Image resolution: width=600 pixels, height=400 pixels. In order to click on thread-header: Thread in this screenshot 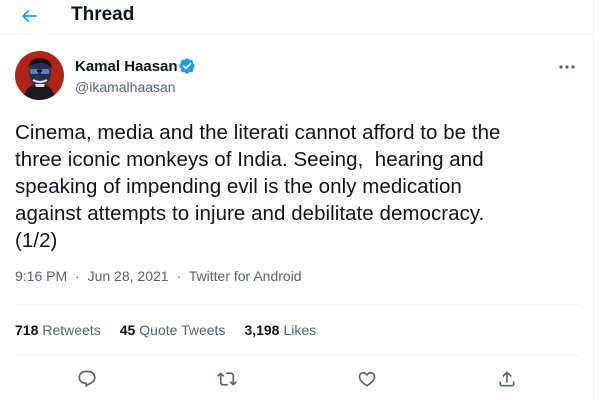, I will do `click(297, 16)`.